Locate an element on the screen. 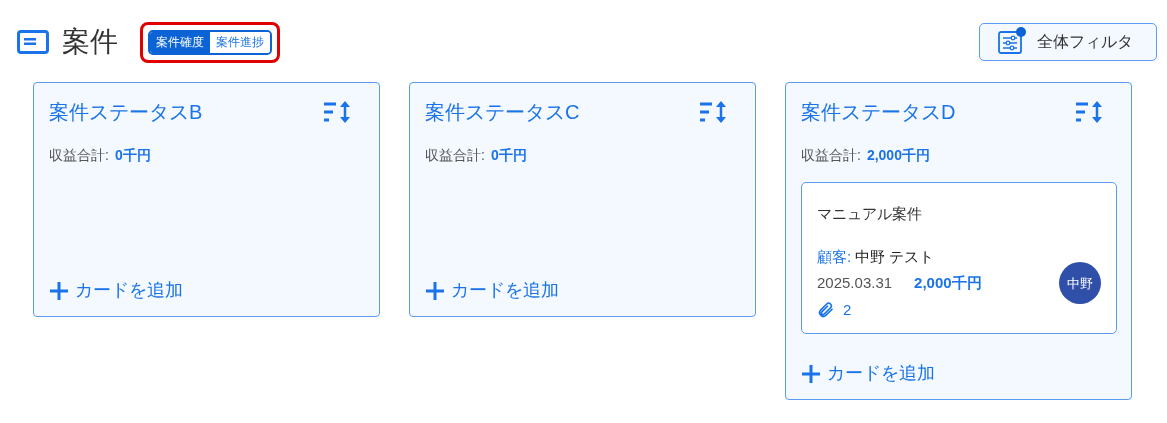 Image resolution: width=1167 pixels, height=423 pixels. segment-tab: 案件確度 is located at coordinates (180, 42).